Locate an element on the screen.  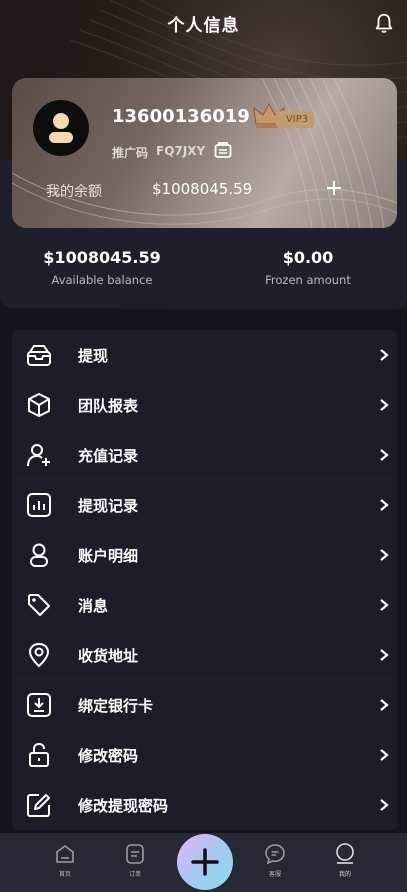
plus-icon is located at coordinates (205, 862).